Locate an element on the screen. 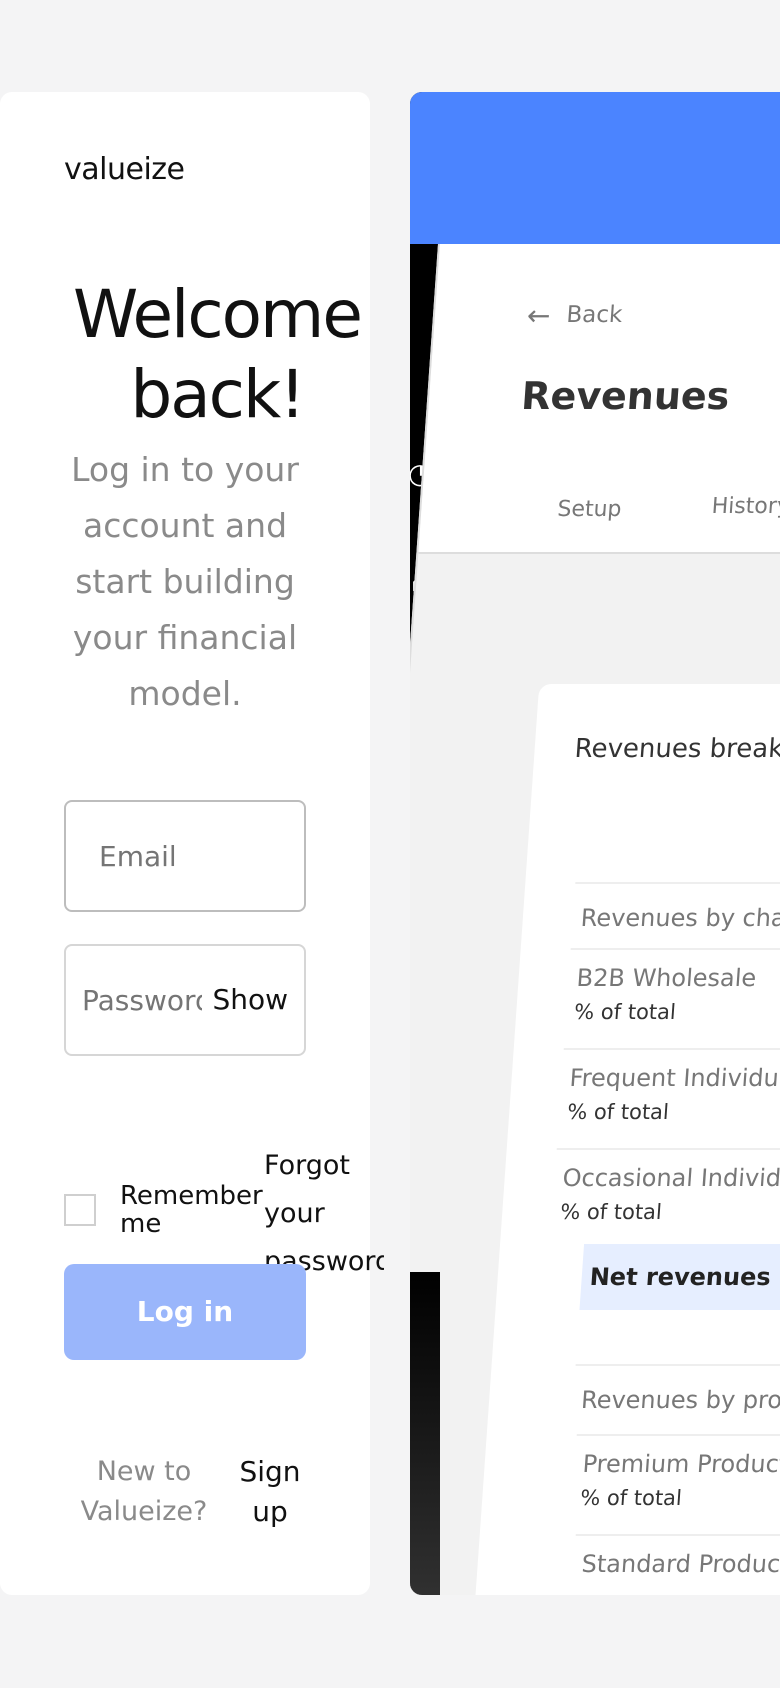 The width and height of the screenshot is (780, 1688). remember-label: Remember me is located at coordinates (195, 1210).